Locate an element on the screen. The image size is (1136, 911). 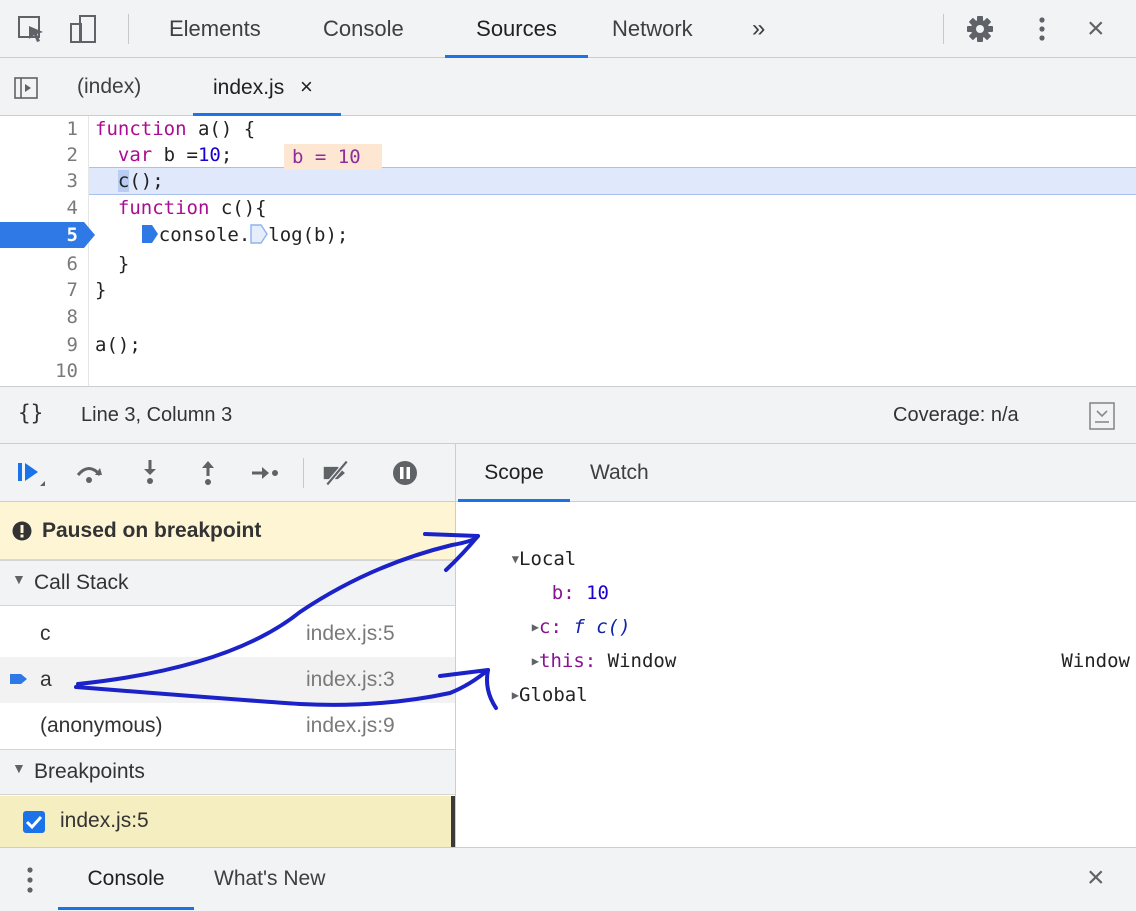
file-tab-index-js: index.js × is located at coordinates (267, 87).